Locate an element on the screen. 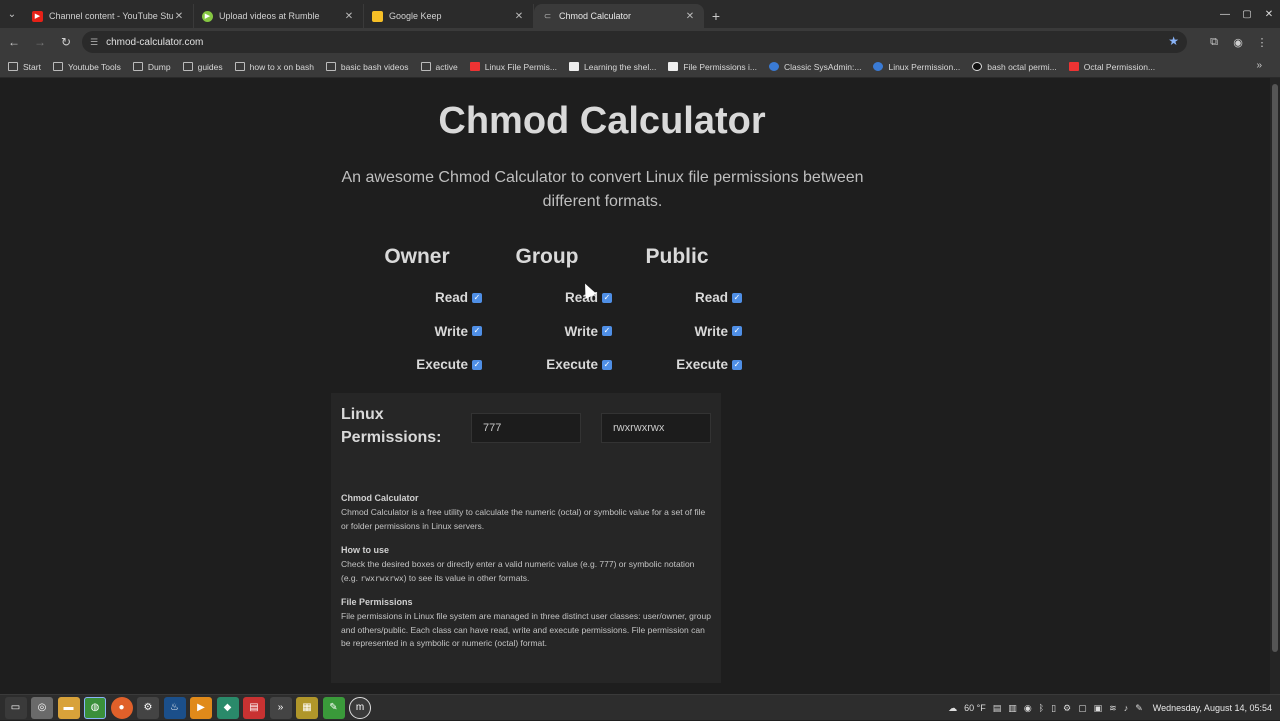  octal-input: 777 is located at coordinates (526, 428).